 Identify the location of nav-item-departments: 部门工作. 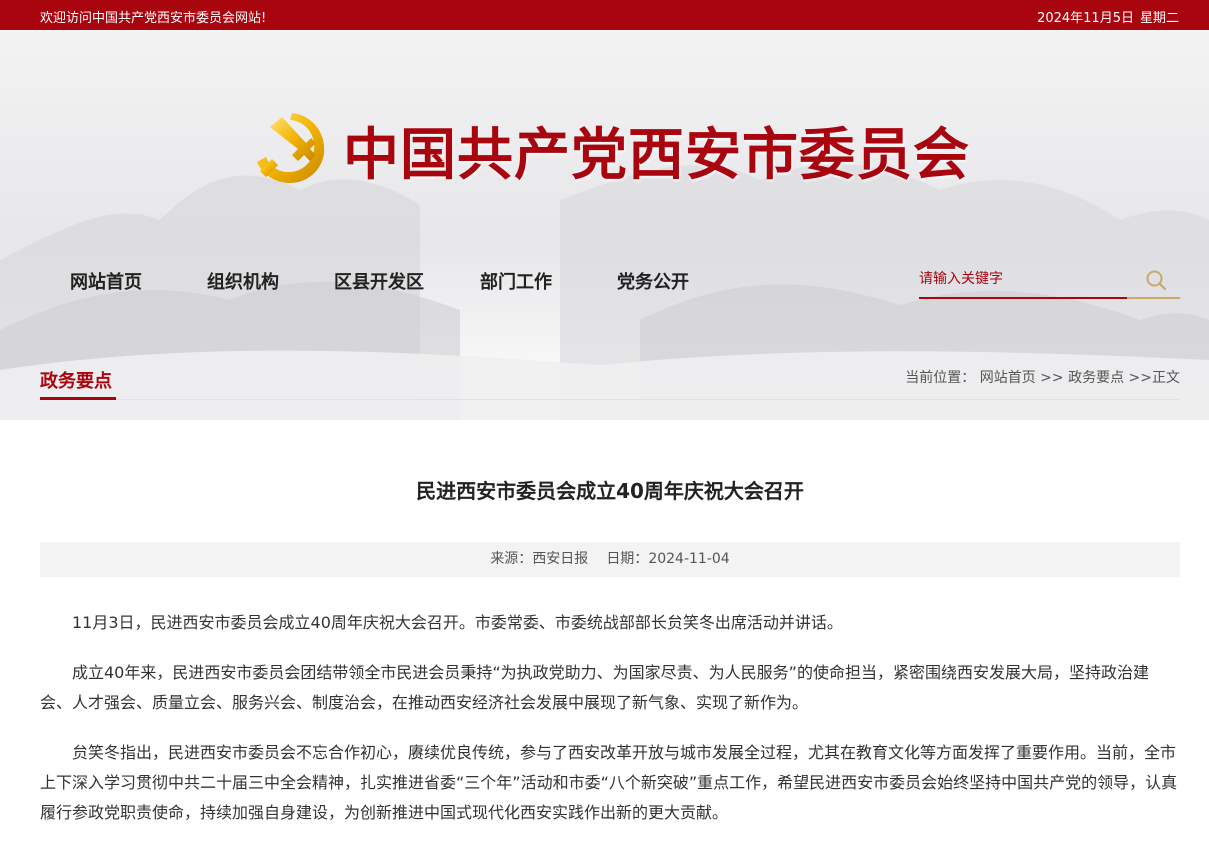
(516, 281).